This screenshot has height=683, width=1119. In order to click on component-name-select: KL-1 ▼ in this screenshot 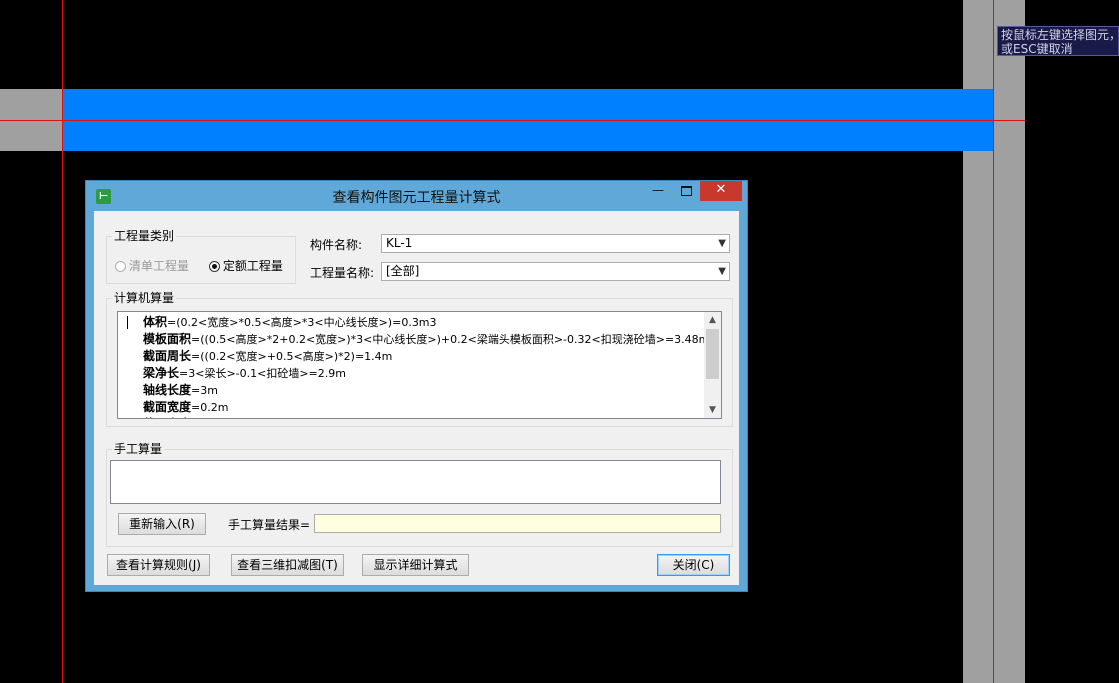, I will do `click(555, 243)`.